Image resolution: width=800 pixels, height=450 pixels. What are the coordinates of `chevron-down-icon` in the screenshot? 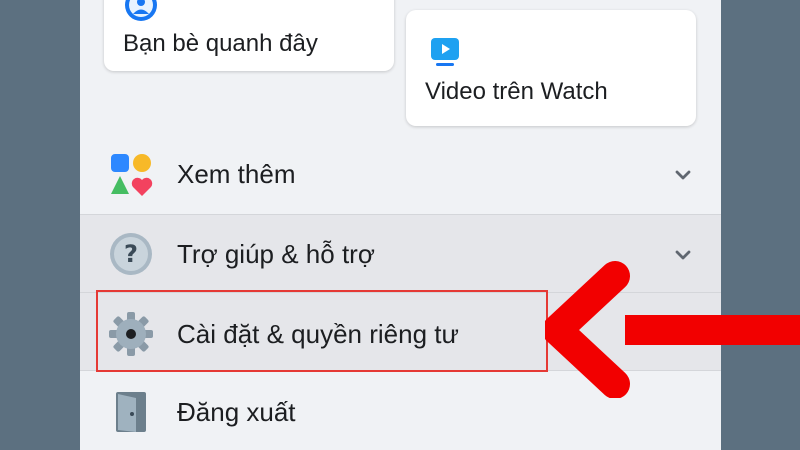 It's located at (683, 175).